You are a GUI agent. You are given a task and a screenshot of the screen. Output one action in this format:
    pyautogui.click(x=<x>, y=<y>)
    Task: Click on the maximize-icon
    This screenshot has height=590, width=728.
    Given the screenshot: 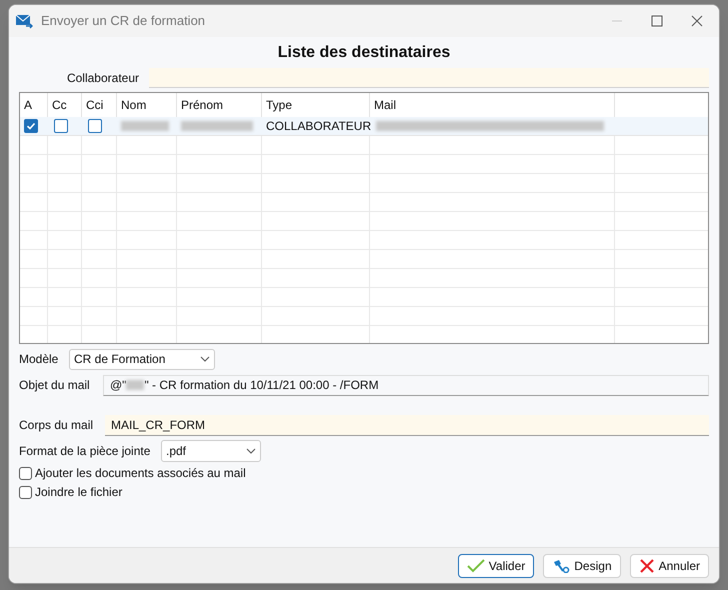 What is the action you would take?
    pyautogui.click(x=657, y=21)
    